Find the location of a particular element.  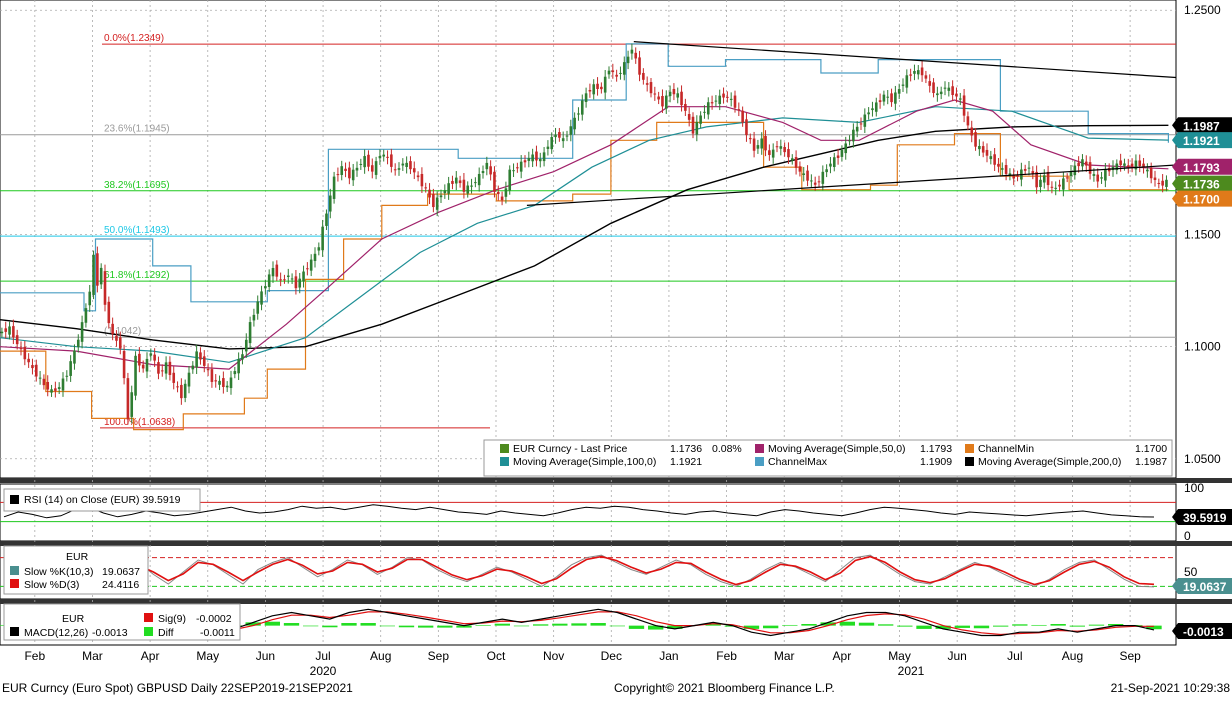

y-tick-label: 1.0500 is located at coordinates (1202, 459).